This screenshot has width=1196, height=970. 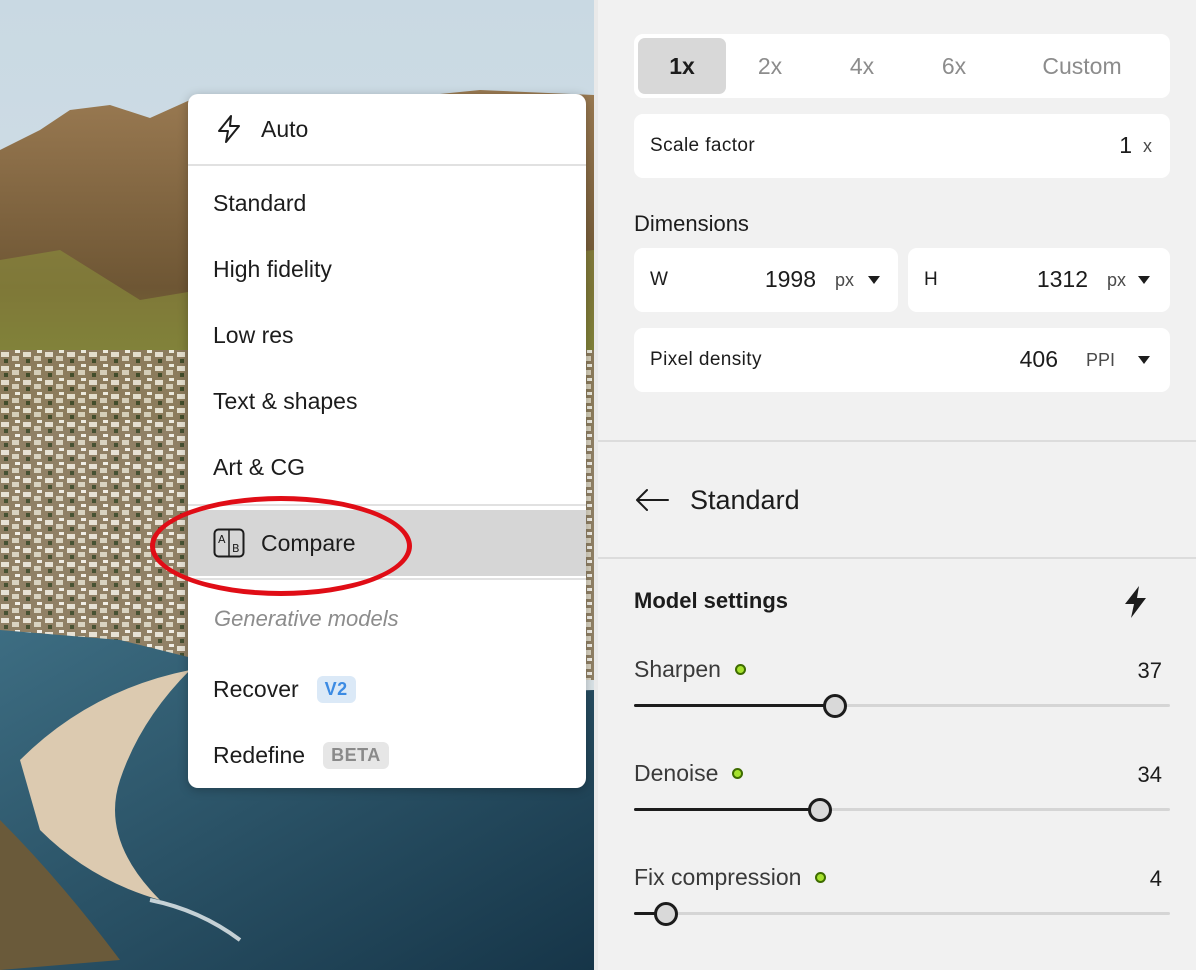 I want to click on beta-badge: BETA, so click(x=356, y=755).